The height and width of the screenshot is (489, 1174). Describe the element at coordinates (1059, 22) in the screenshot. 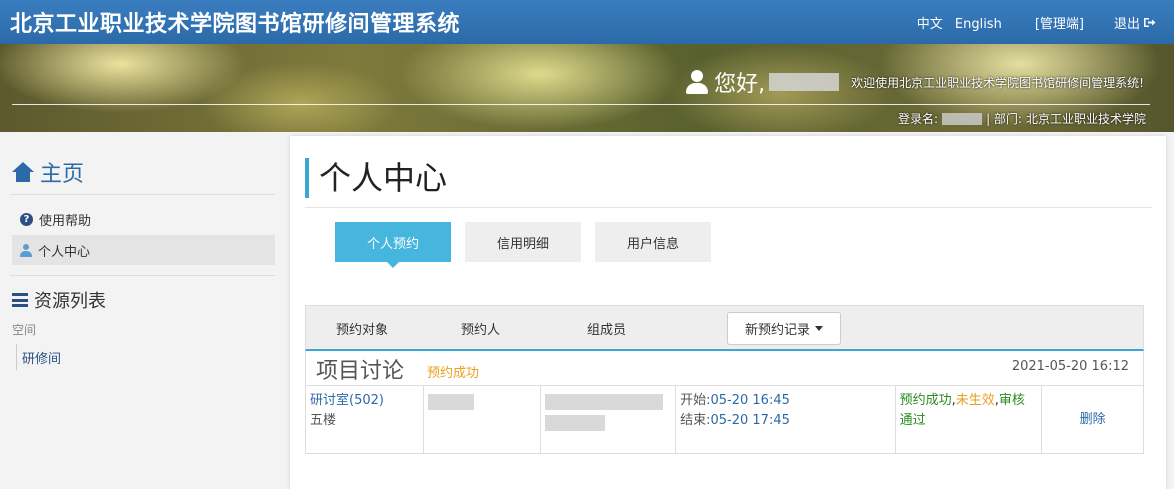

I see `admin-link: [管理端]` at that location.